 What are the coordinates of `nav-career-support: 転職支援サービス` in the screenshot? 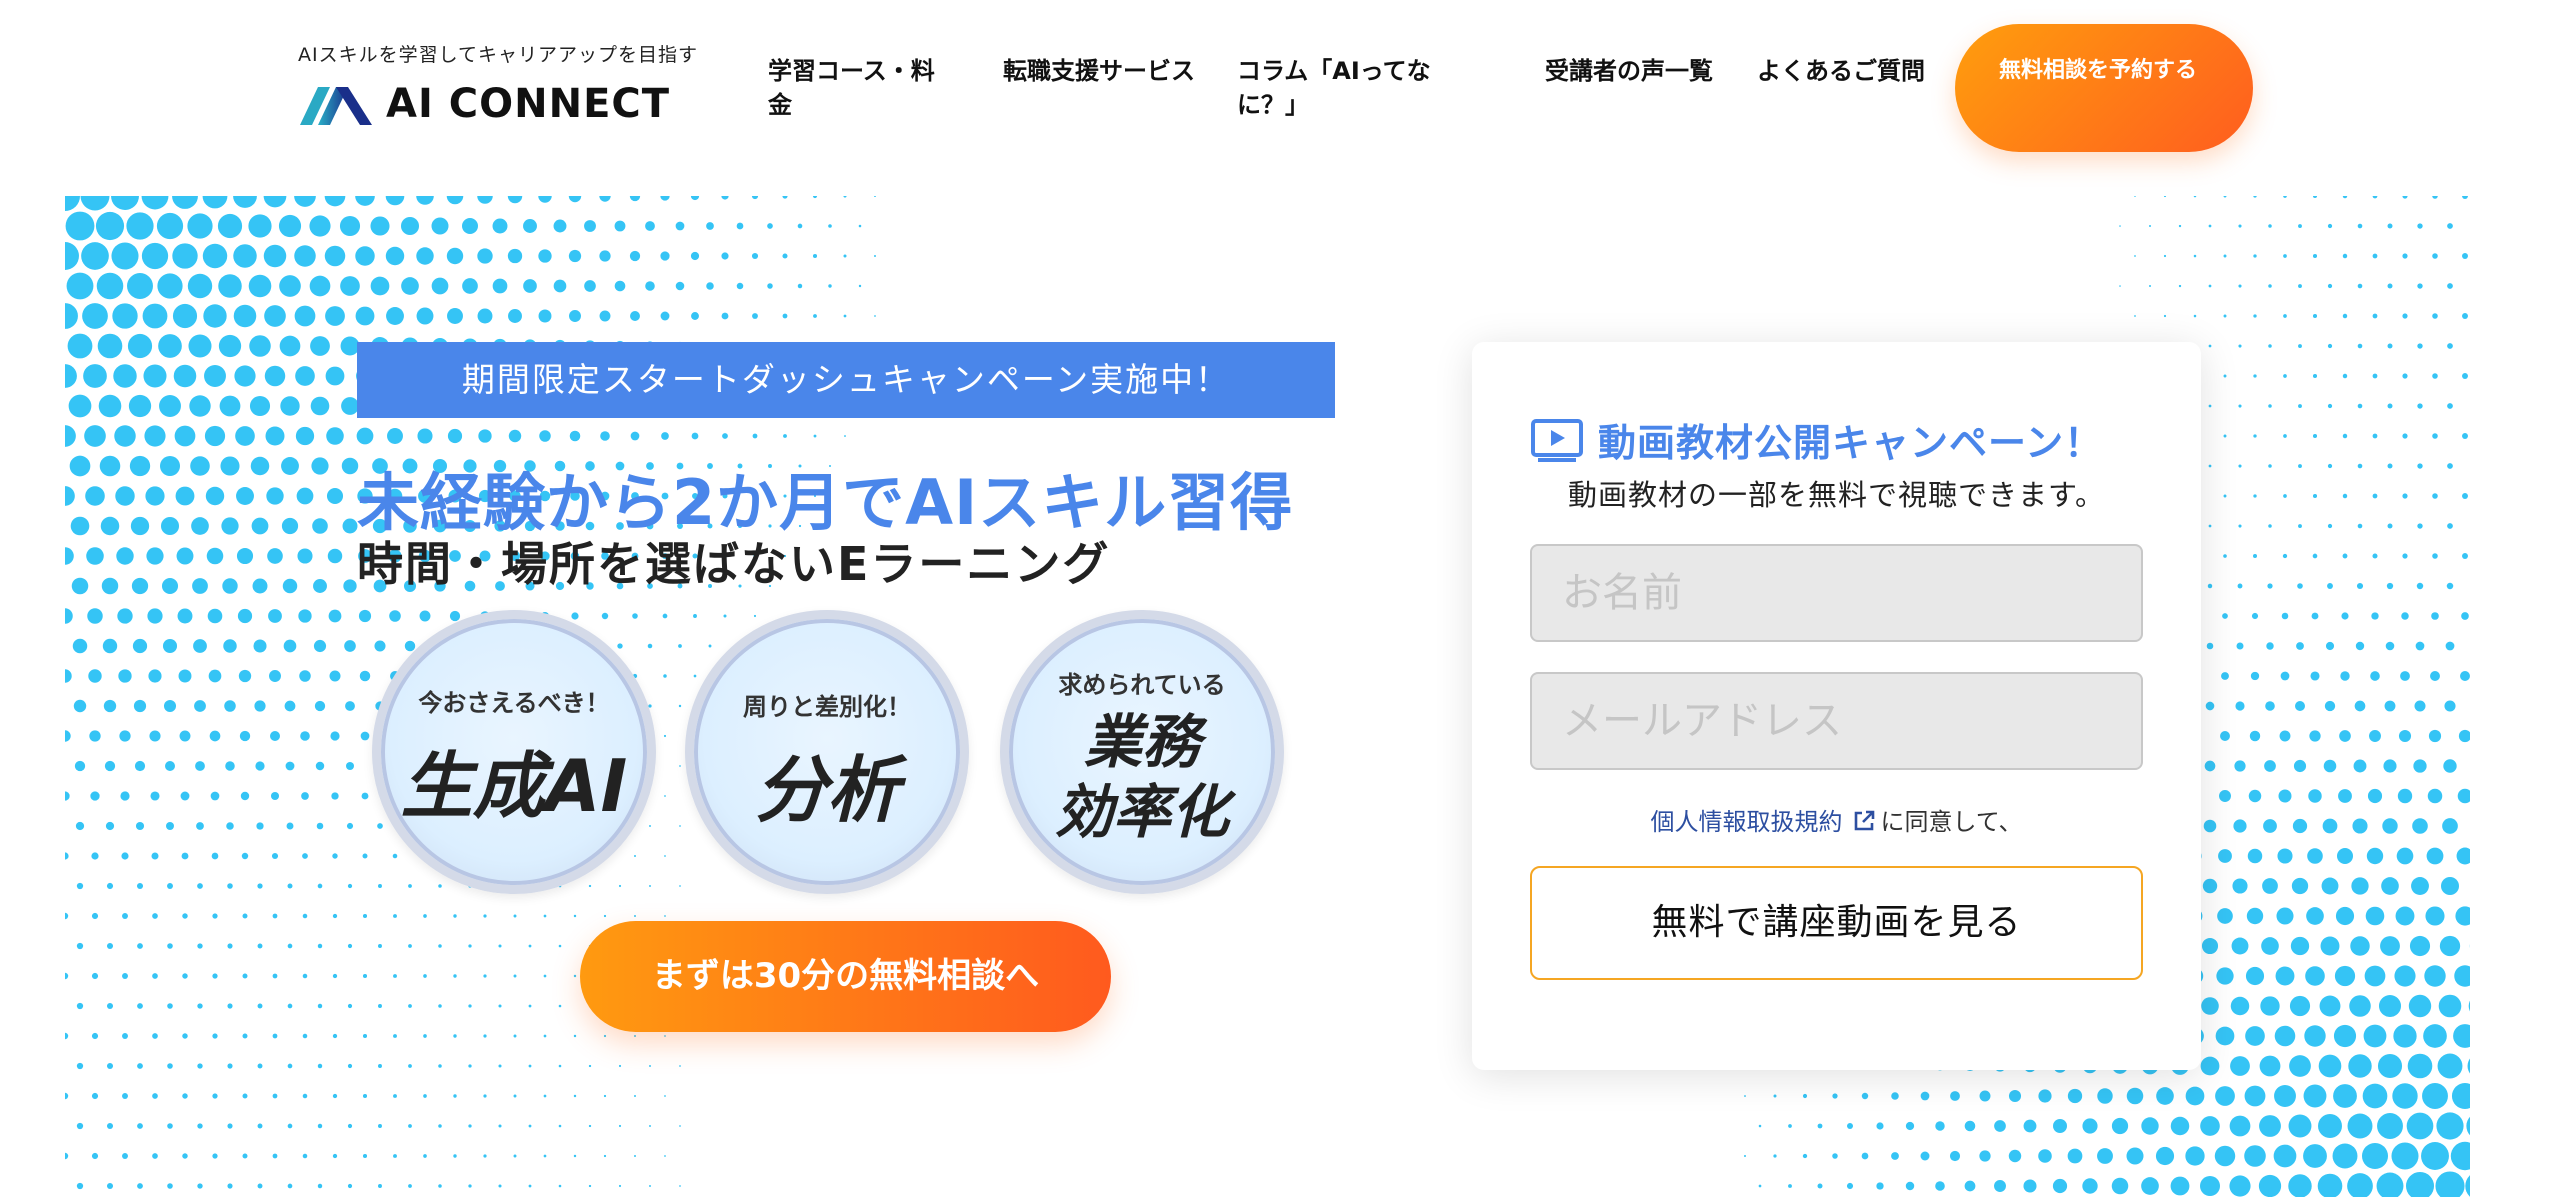 It's located at (1103, 71).